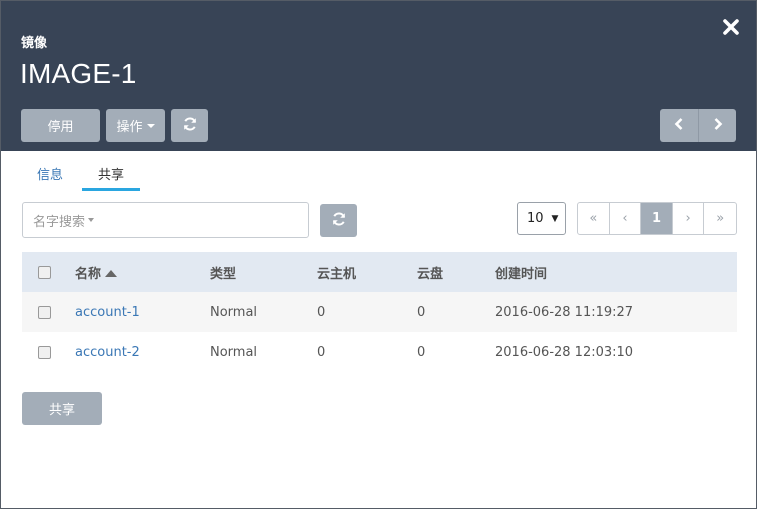 The height and width of the screenshot is (509, 757). I want to click on tab-share: 共享, so click(111, 175).